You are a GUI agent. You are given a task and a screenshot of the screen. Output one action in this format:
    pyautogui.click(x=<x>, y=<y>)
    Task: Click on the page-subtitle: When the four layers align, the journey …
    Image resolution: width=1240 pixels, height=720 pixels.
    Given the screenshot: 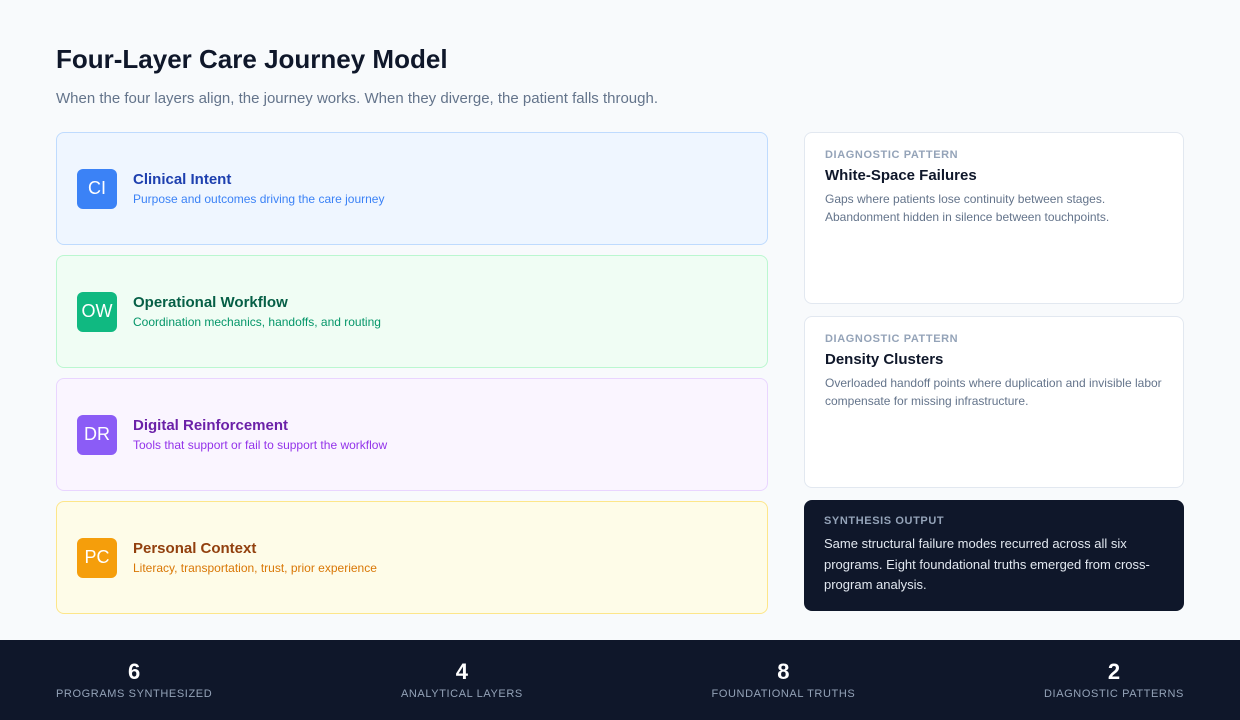 What is the action you would take?
    pyautogui.click(x=357, y=98)
    